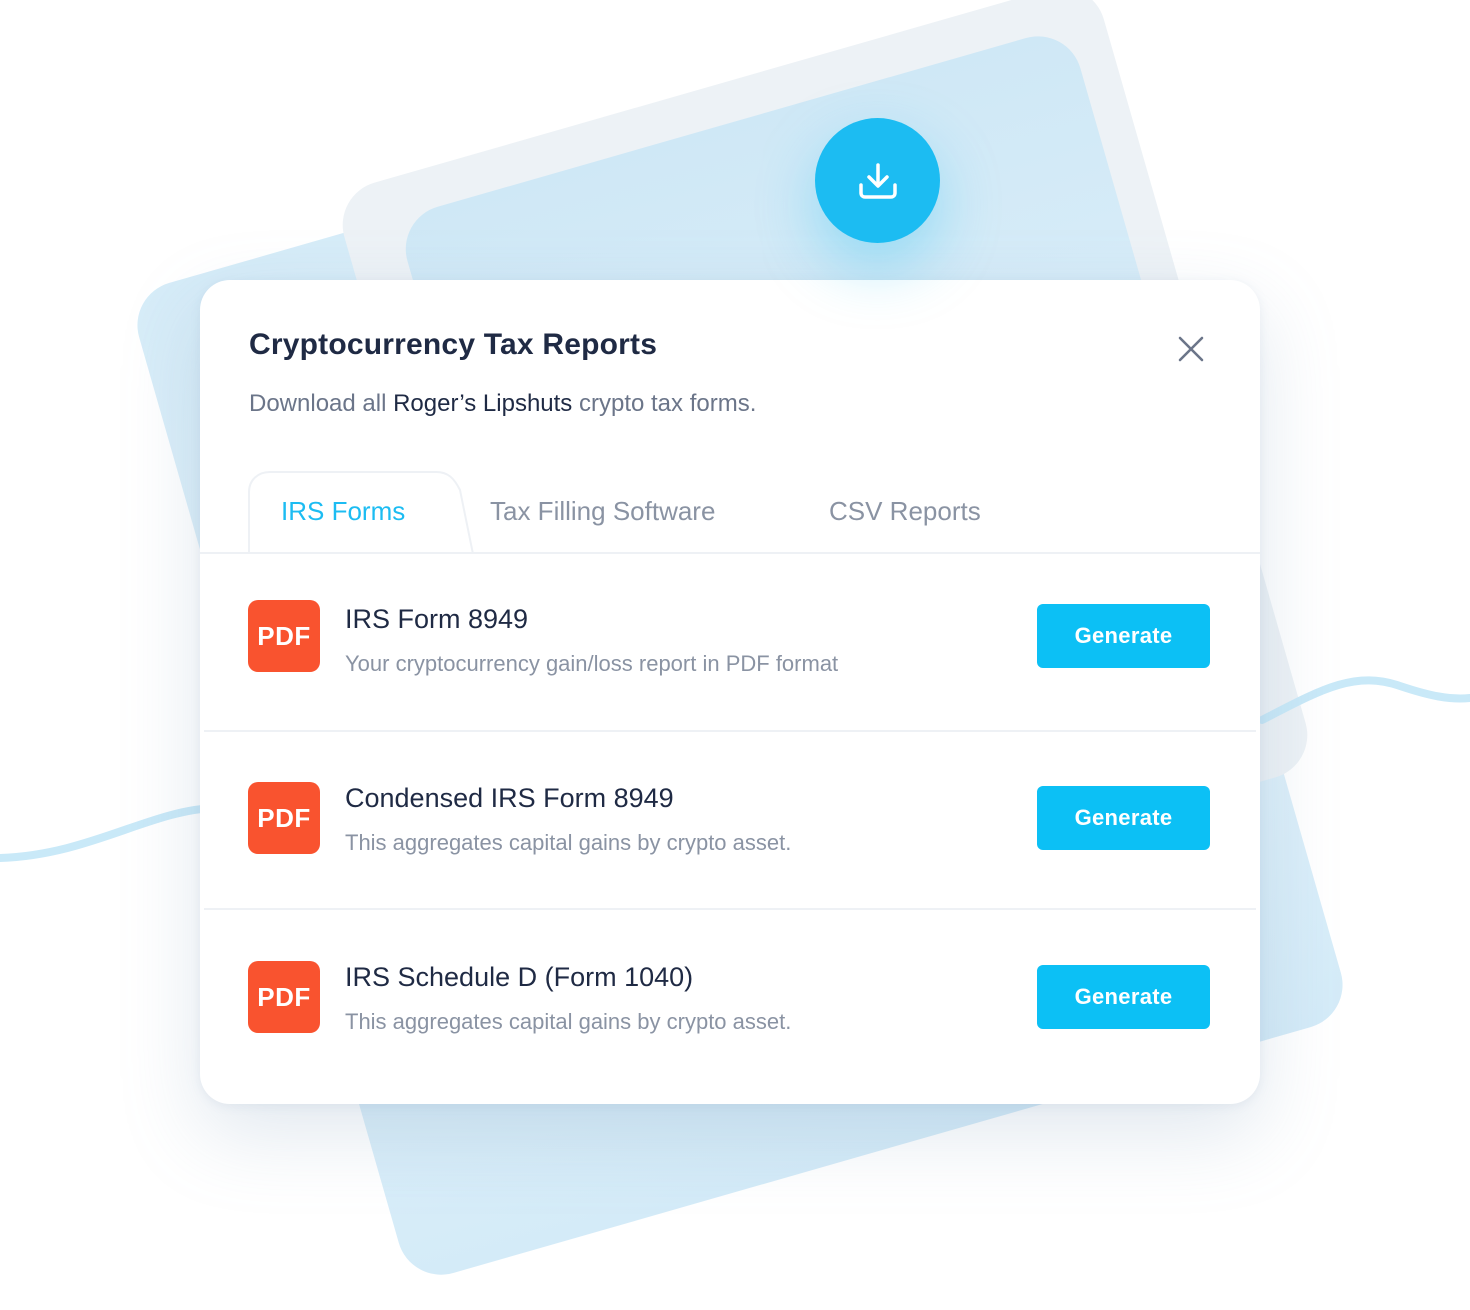  I want to click on generate-irs-schedule-d-button: Generate, so click(1123, 997).